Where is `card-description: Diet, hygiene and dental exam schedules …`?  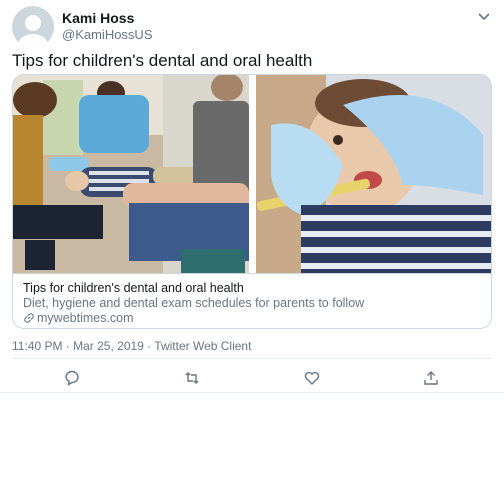
card-description: Diet, hygiene and dental exam schedules … is located at coordinates (193, 303).